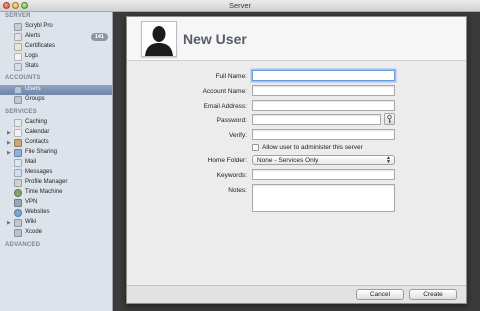  Describe the element at coordinates (18, 153) in the screenshot. I see `file-sharing-icon` at that location.